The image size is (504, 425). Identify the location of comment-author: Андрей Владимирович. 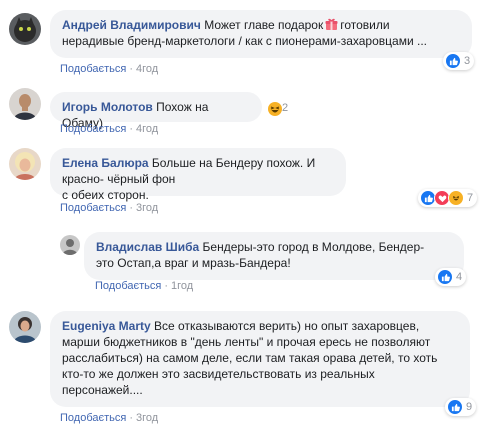
(131, 25).